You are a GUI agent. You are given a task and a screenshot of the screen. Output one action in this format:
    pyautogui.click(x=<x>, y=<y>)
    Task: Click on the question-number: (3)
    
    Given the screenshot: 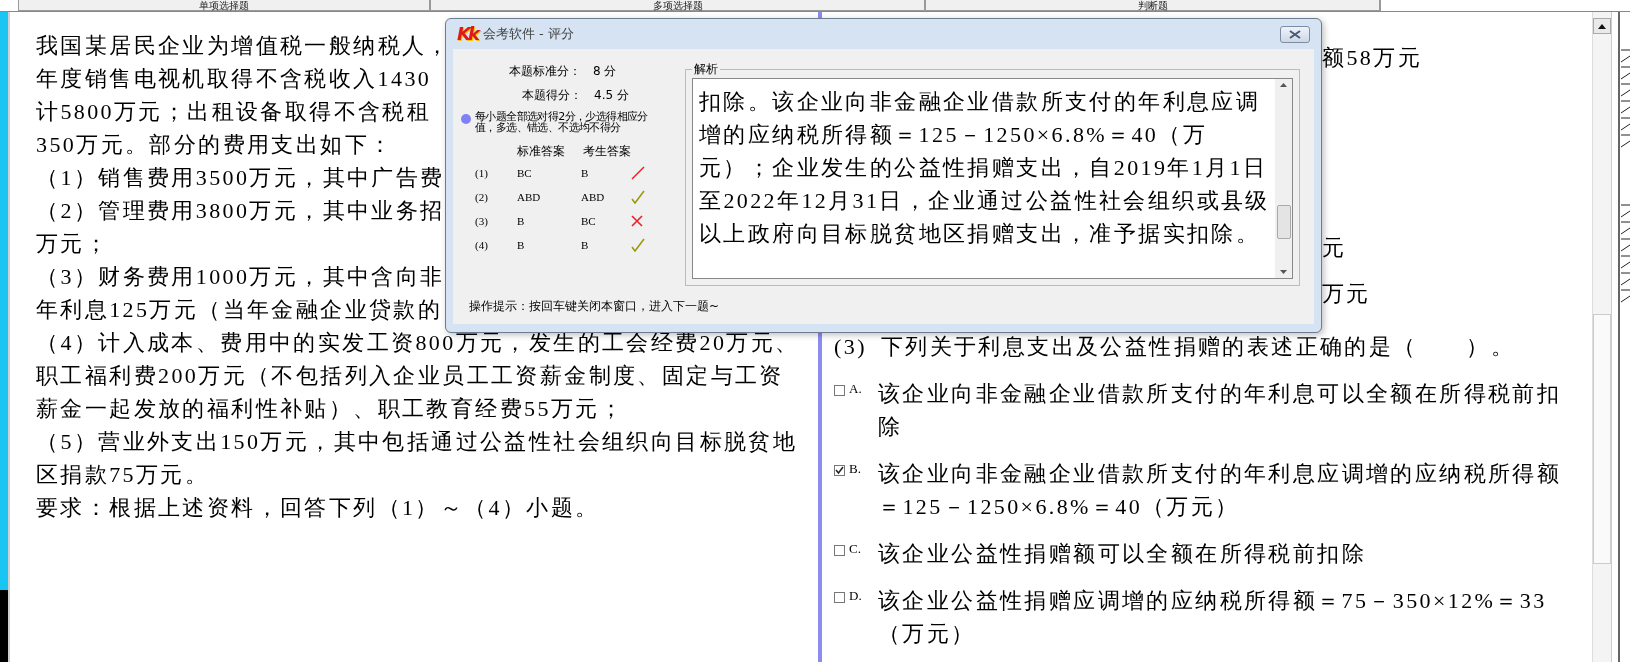 What is the action you would take?
    pyautogui.click(x=850, y=347)
    